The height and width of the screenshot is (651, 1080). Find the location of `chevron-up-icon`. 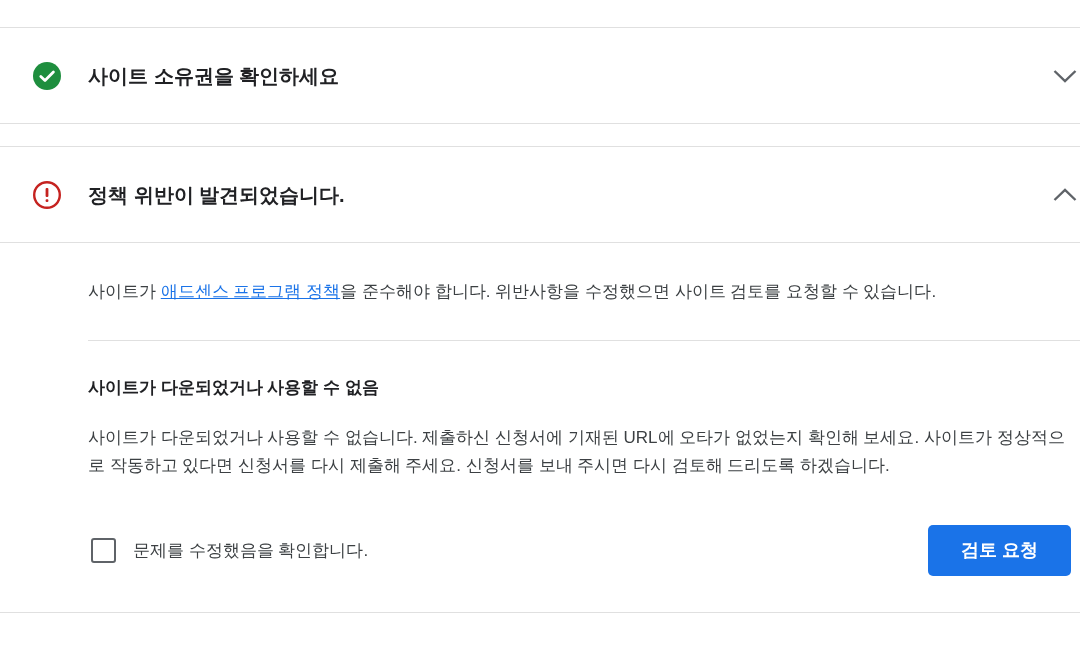

chevron-up-icon is located at coordinates (1065, 194).